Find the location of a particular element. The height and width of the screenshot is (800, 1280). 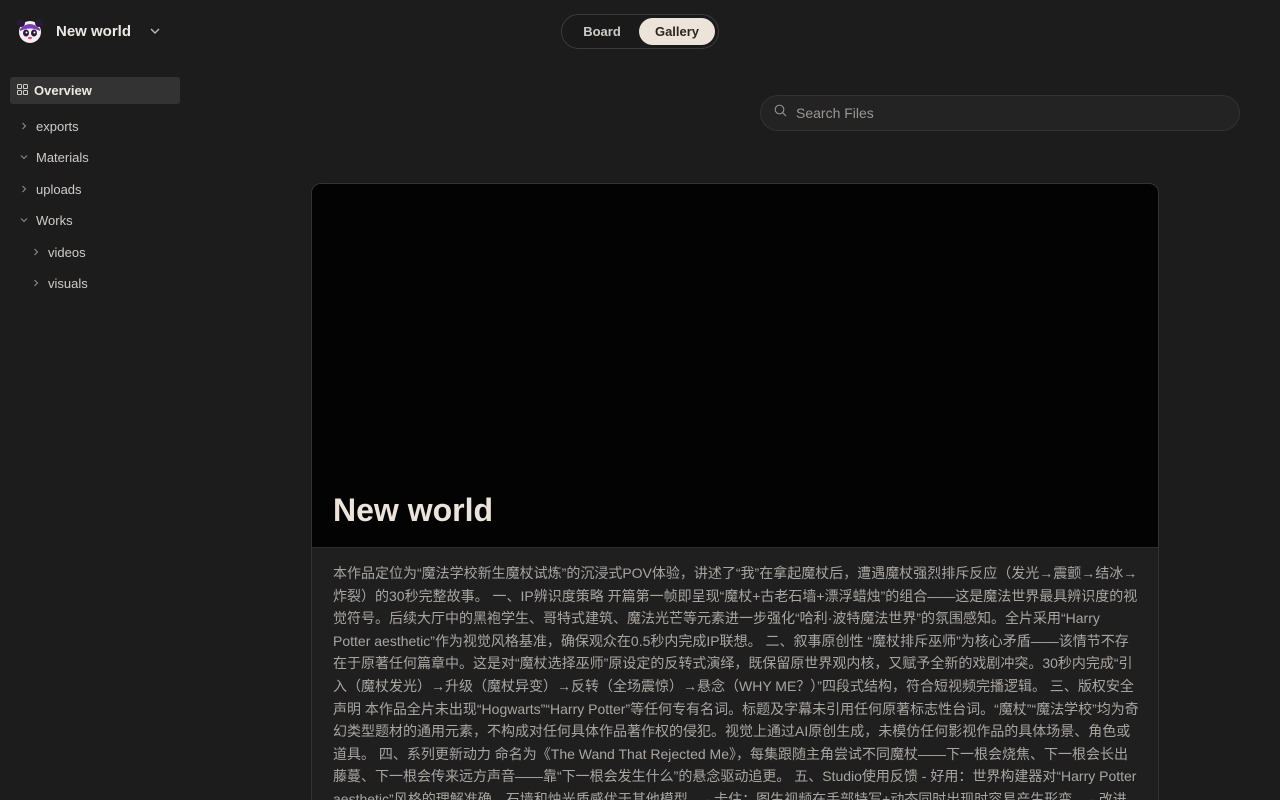

sidebar-item-videos: videos is located at coordinates (58, 252).